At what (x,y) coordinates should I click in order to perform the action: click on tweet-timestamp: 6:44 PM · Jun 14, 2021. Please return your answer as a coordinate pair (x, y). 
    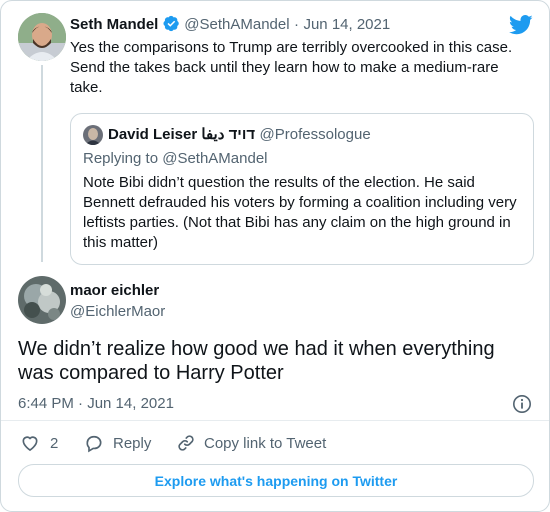
    Looking at the image, I should click on (96, 403).